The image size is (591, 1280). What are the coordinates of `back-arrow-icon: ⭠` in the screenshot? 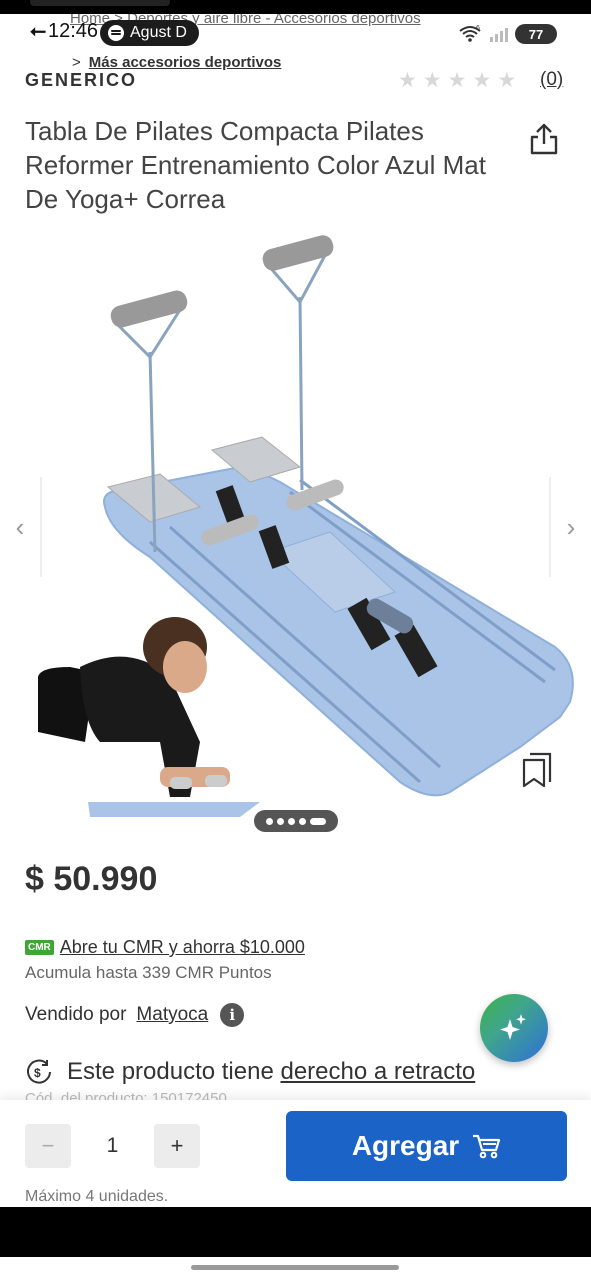 It's located at (38, 31).